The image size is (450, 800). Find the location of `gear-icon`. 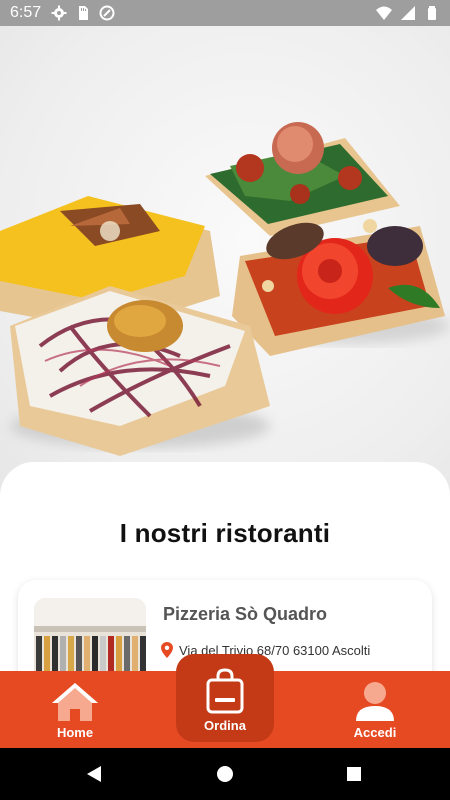

gear-icon is located at coordinates (59, 13).